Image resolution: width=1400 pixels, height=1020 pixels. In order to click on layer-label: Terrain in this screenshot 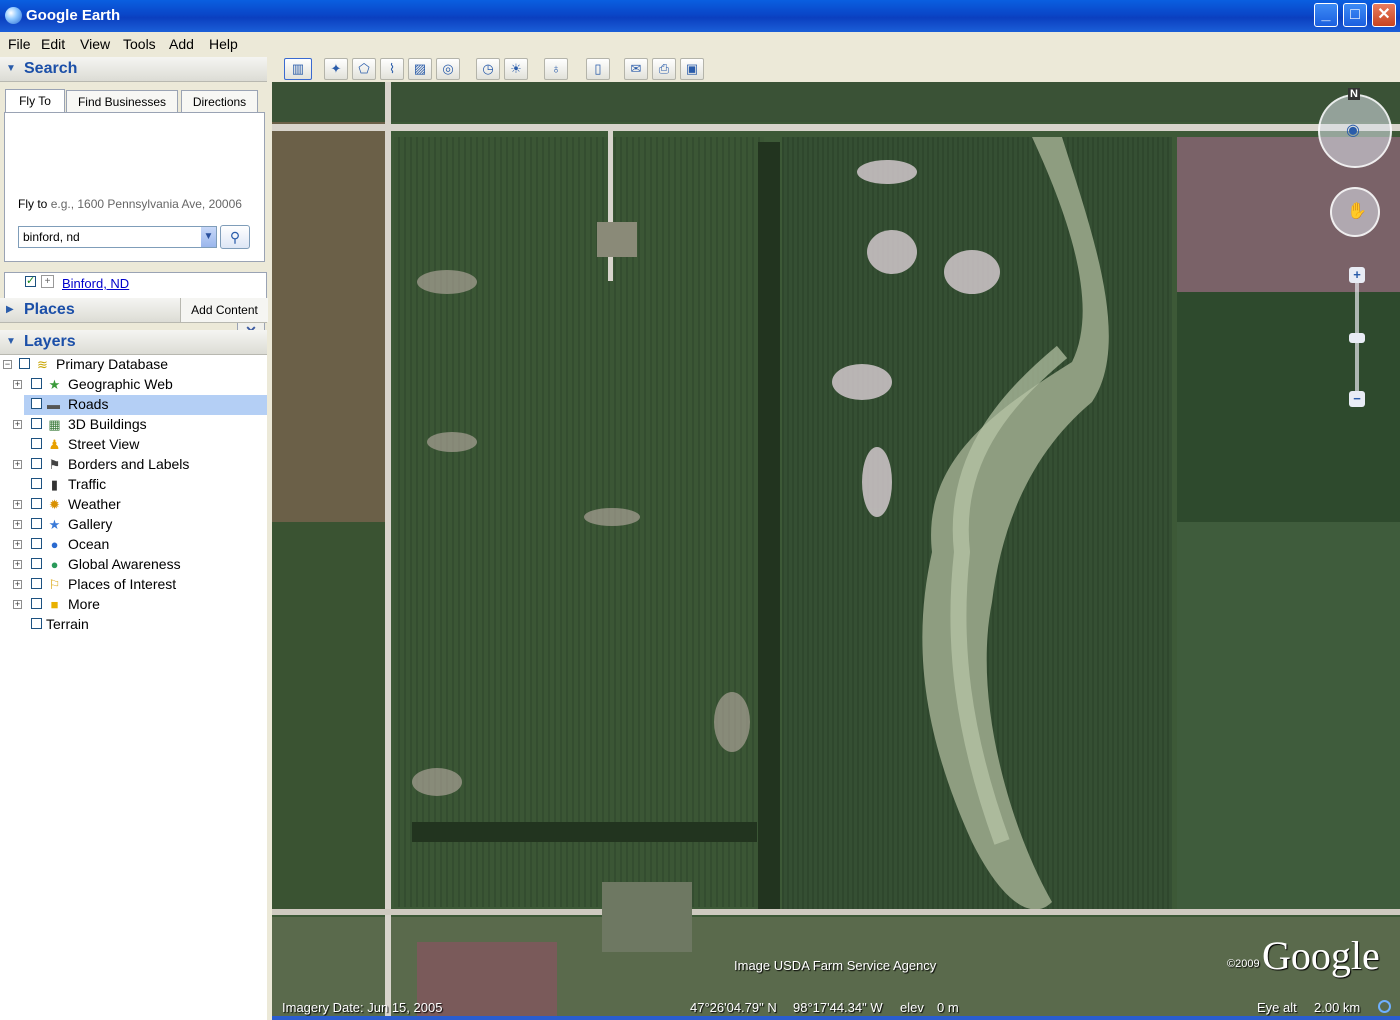, I will do `click(67, 624)`.